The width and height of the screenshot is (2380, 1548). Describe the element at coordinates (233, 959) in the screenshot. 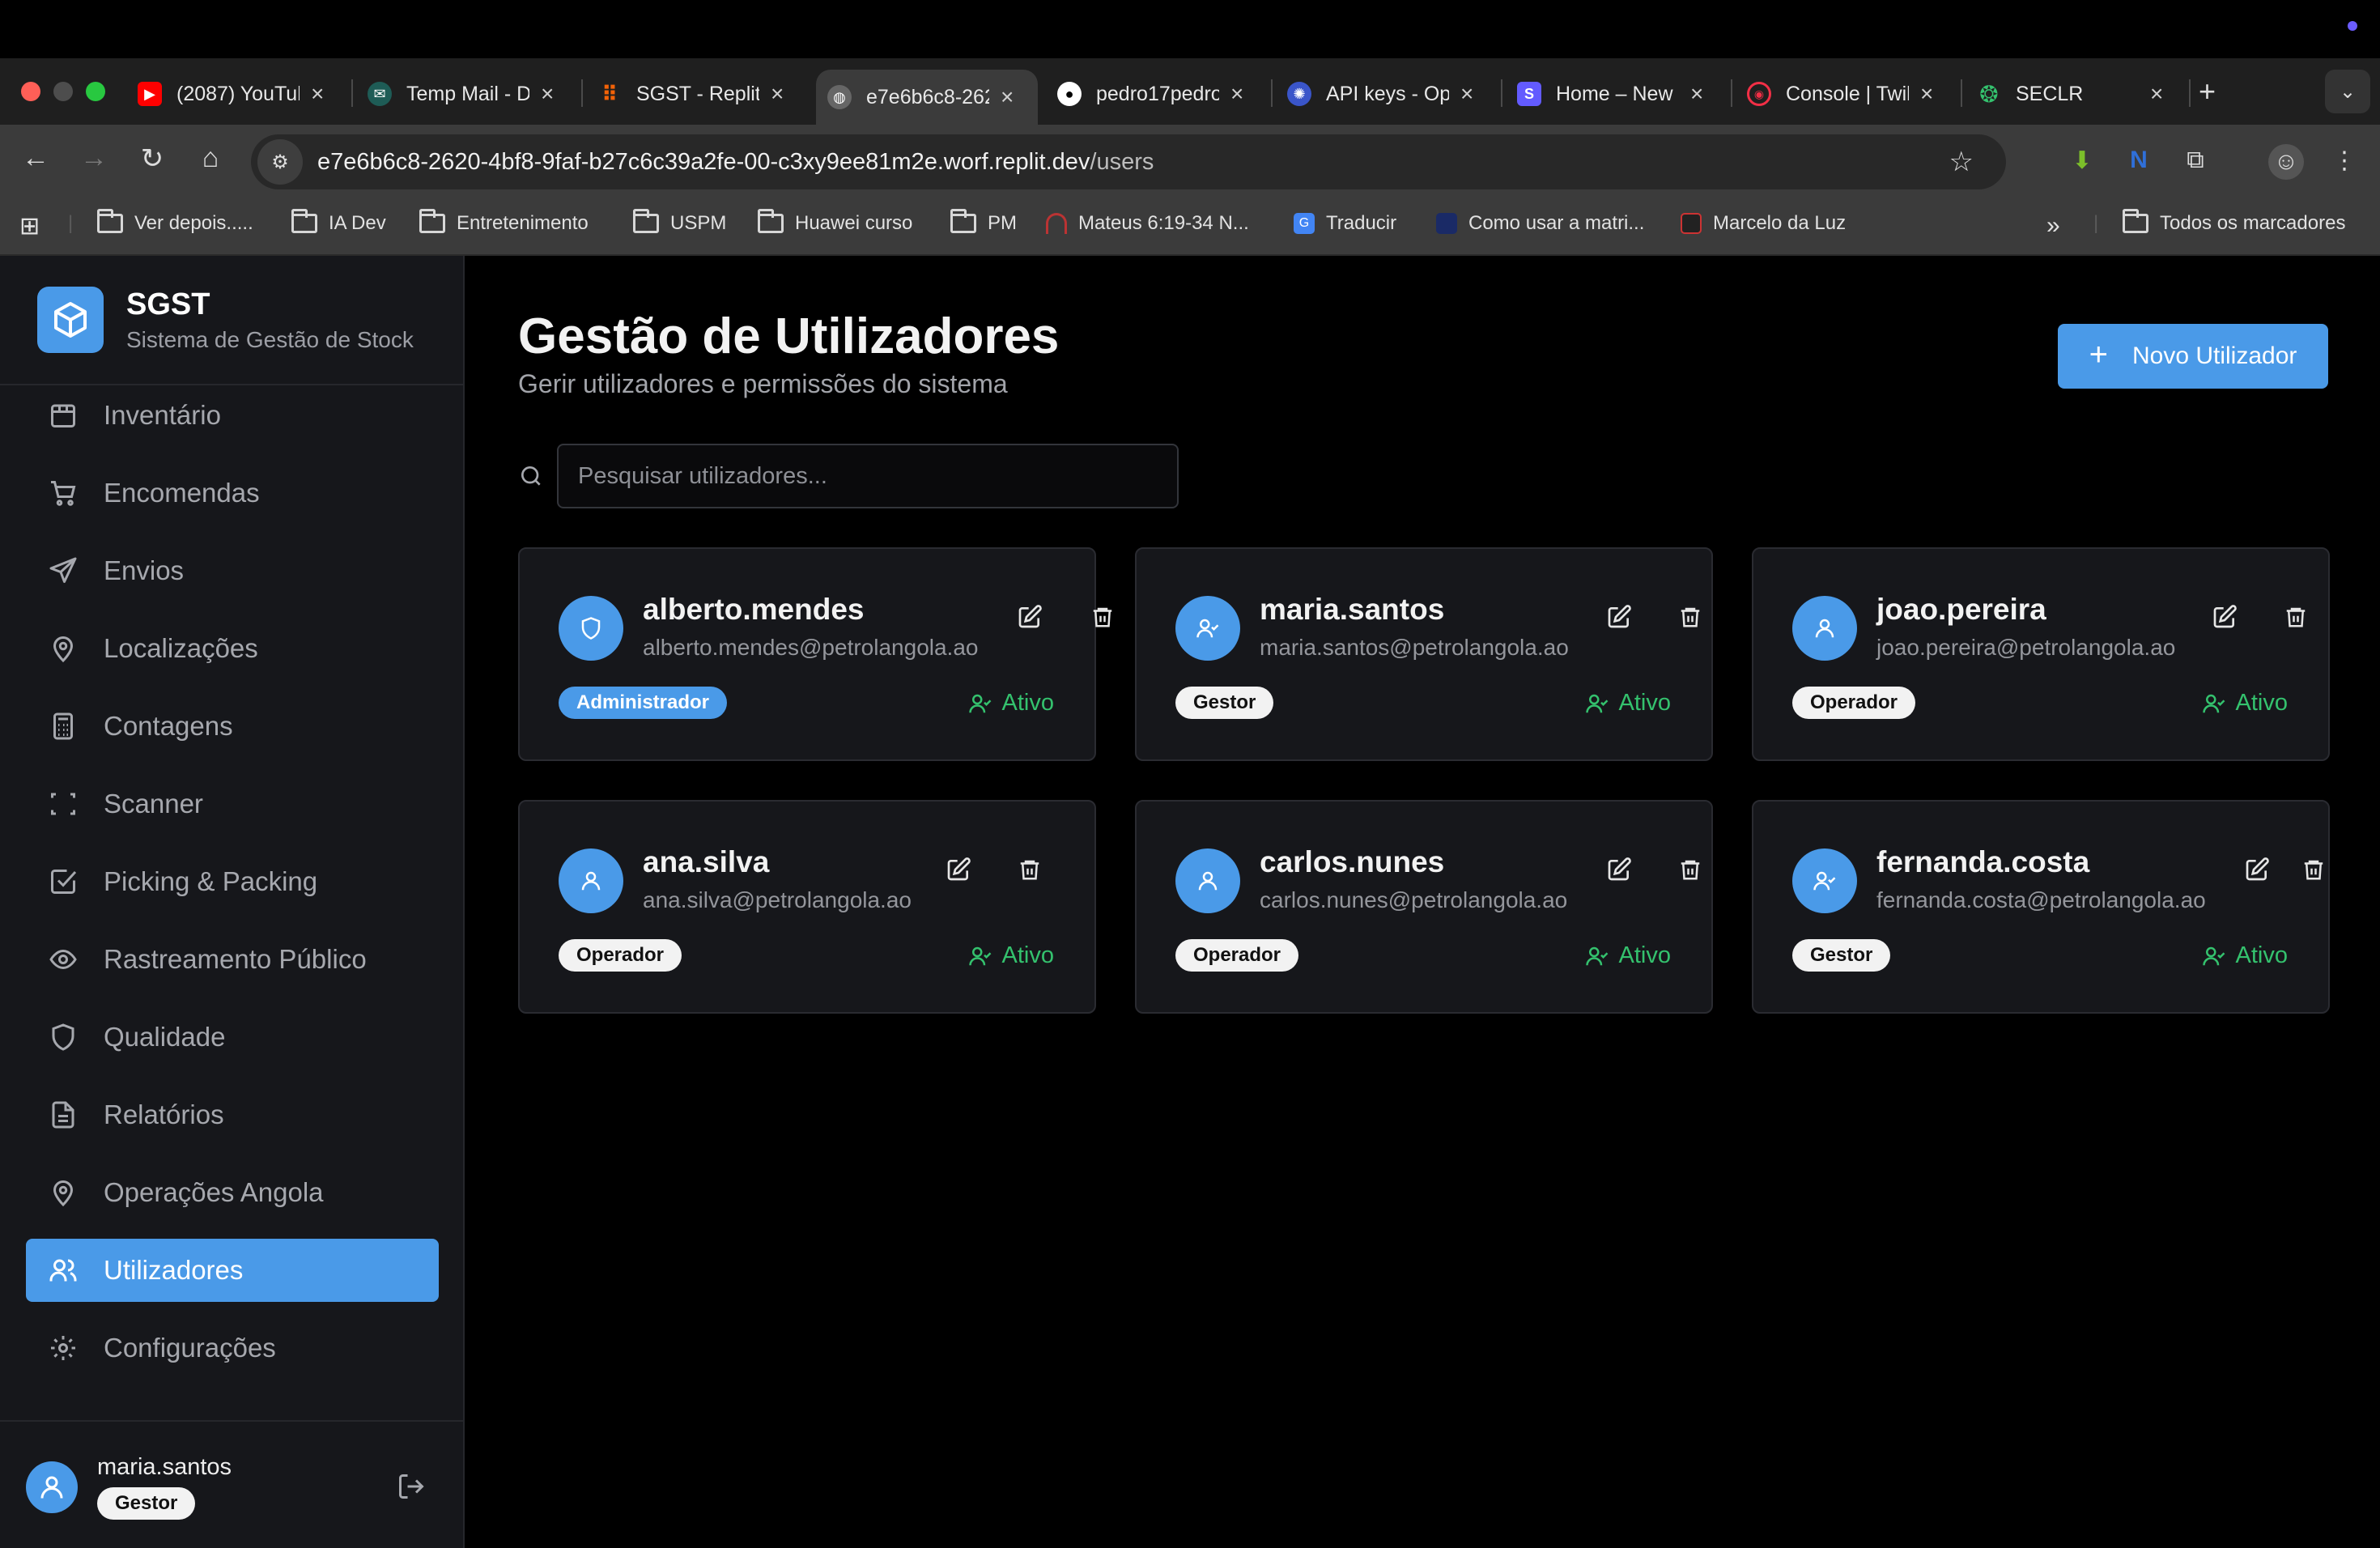

I see `sidebar-item-rastreamento: Rastreamento Público` at that location.